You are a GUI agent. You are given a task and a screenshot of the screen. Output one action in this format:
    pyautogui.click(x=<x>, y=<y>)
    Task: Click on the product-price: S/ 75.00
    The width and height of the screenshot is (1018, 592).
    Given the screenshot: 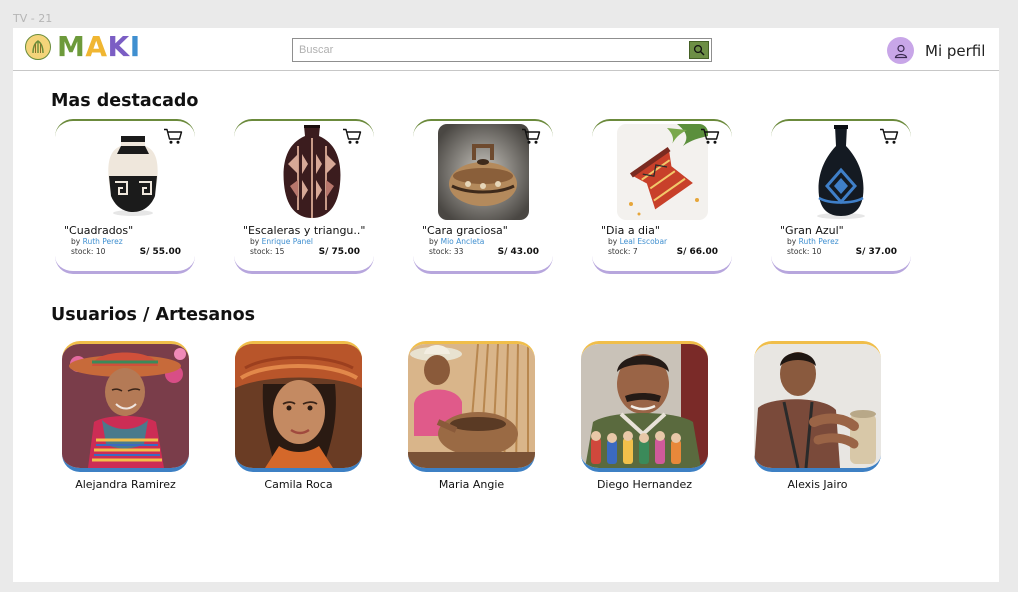 What is the action you would take?
    pyautogui.click(x=339, y=252)
    